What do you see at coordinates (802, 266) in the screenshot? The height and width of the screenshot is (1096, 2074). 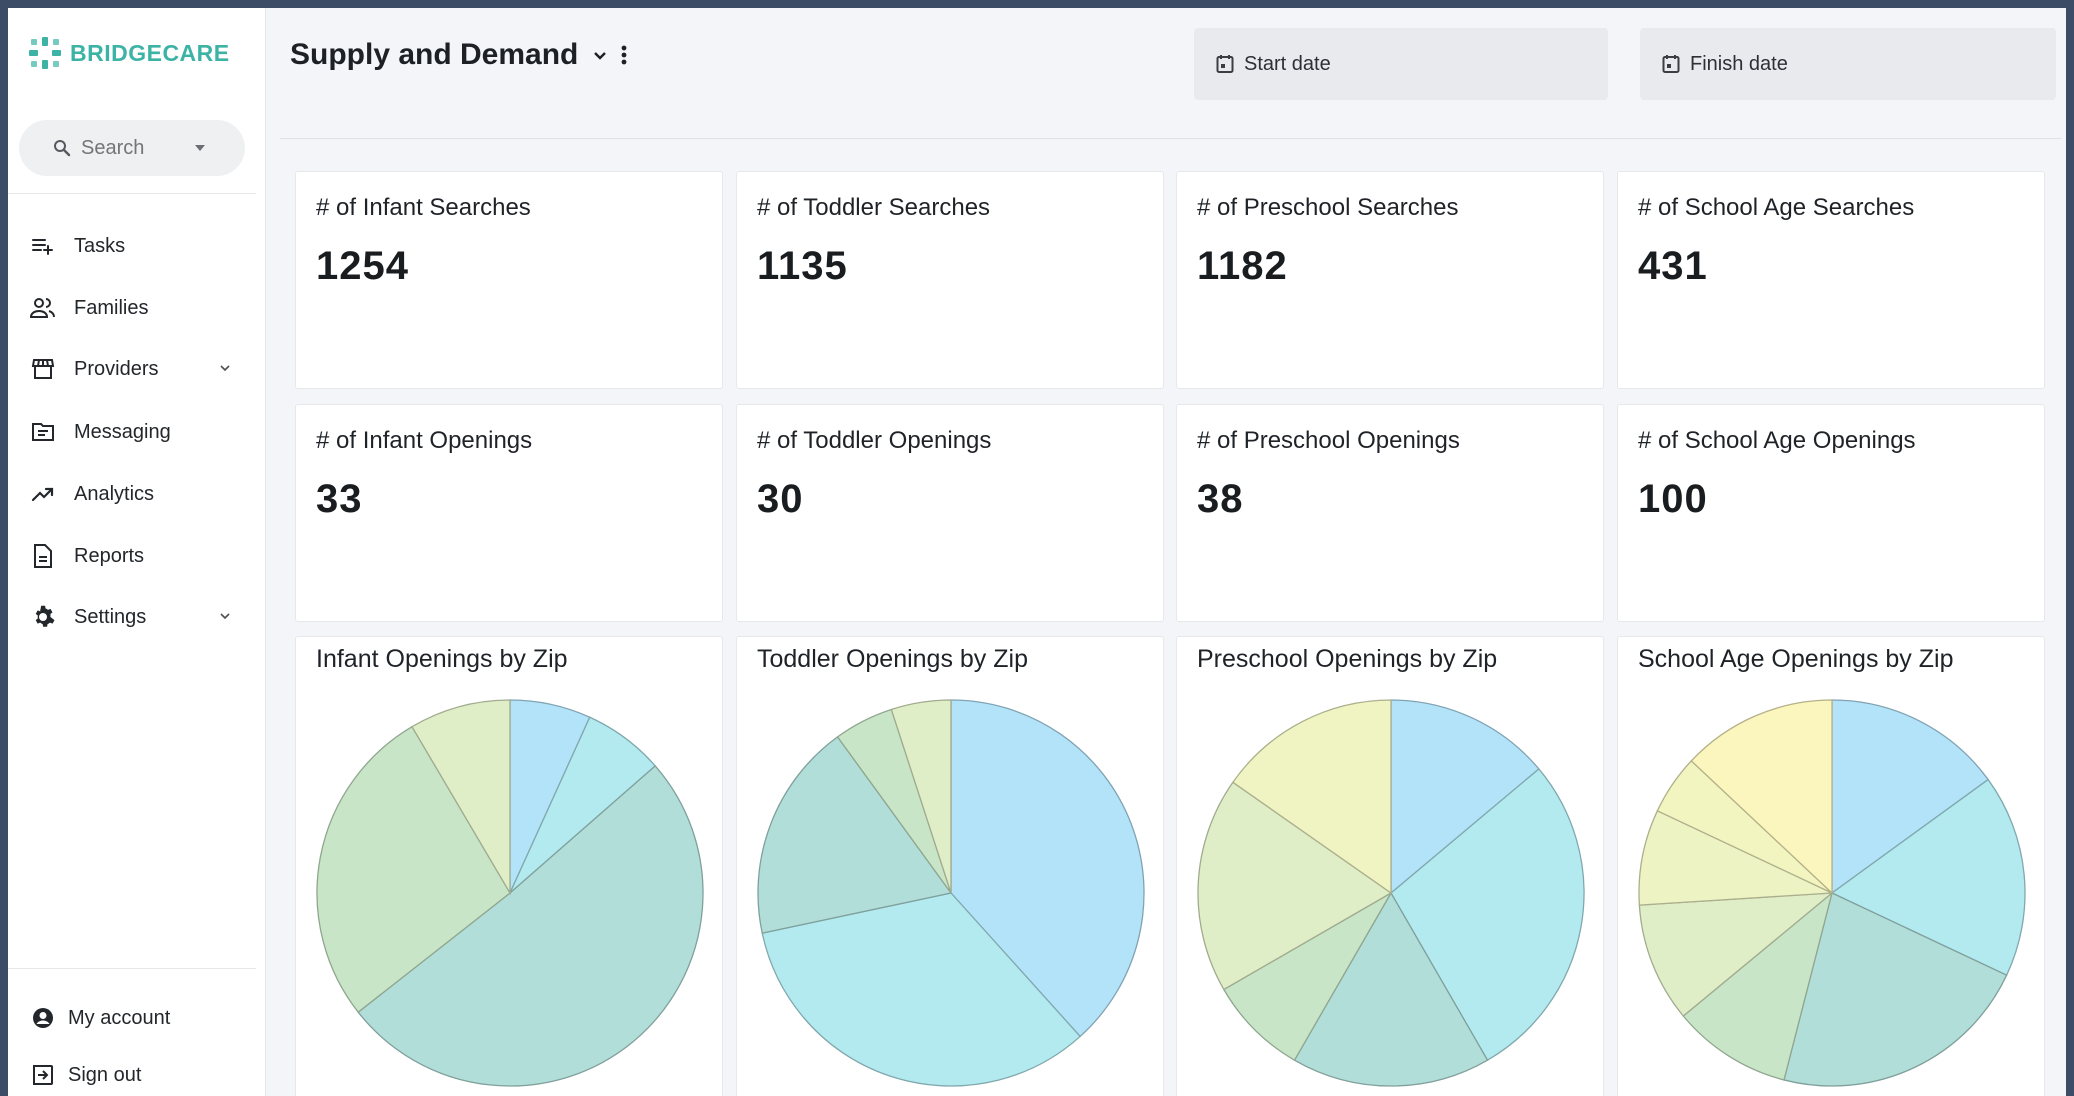 I see `stat-value: 1135` at bounding box center [802, 266].